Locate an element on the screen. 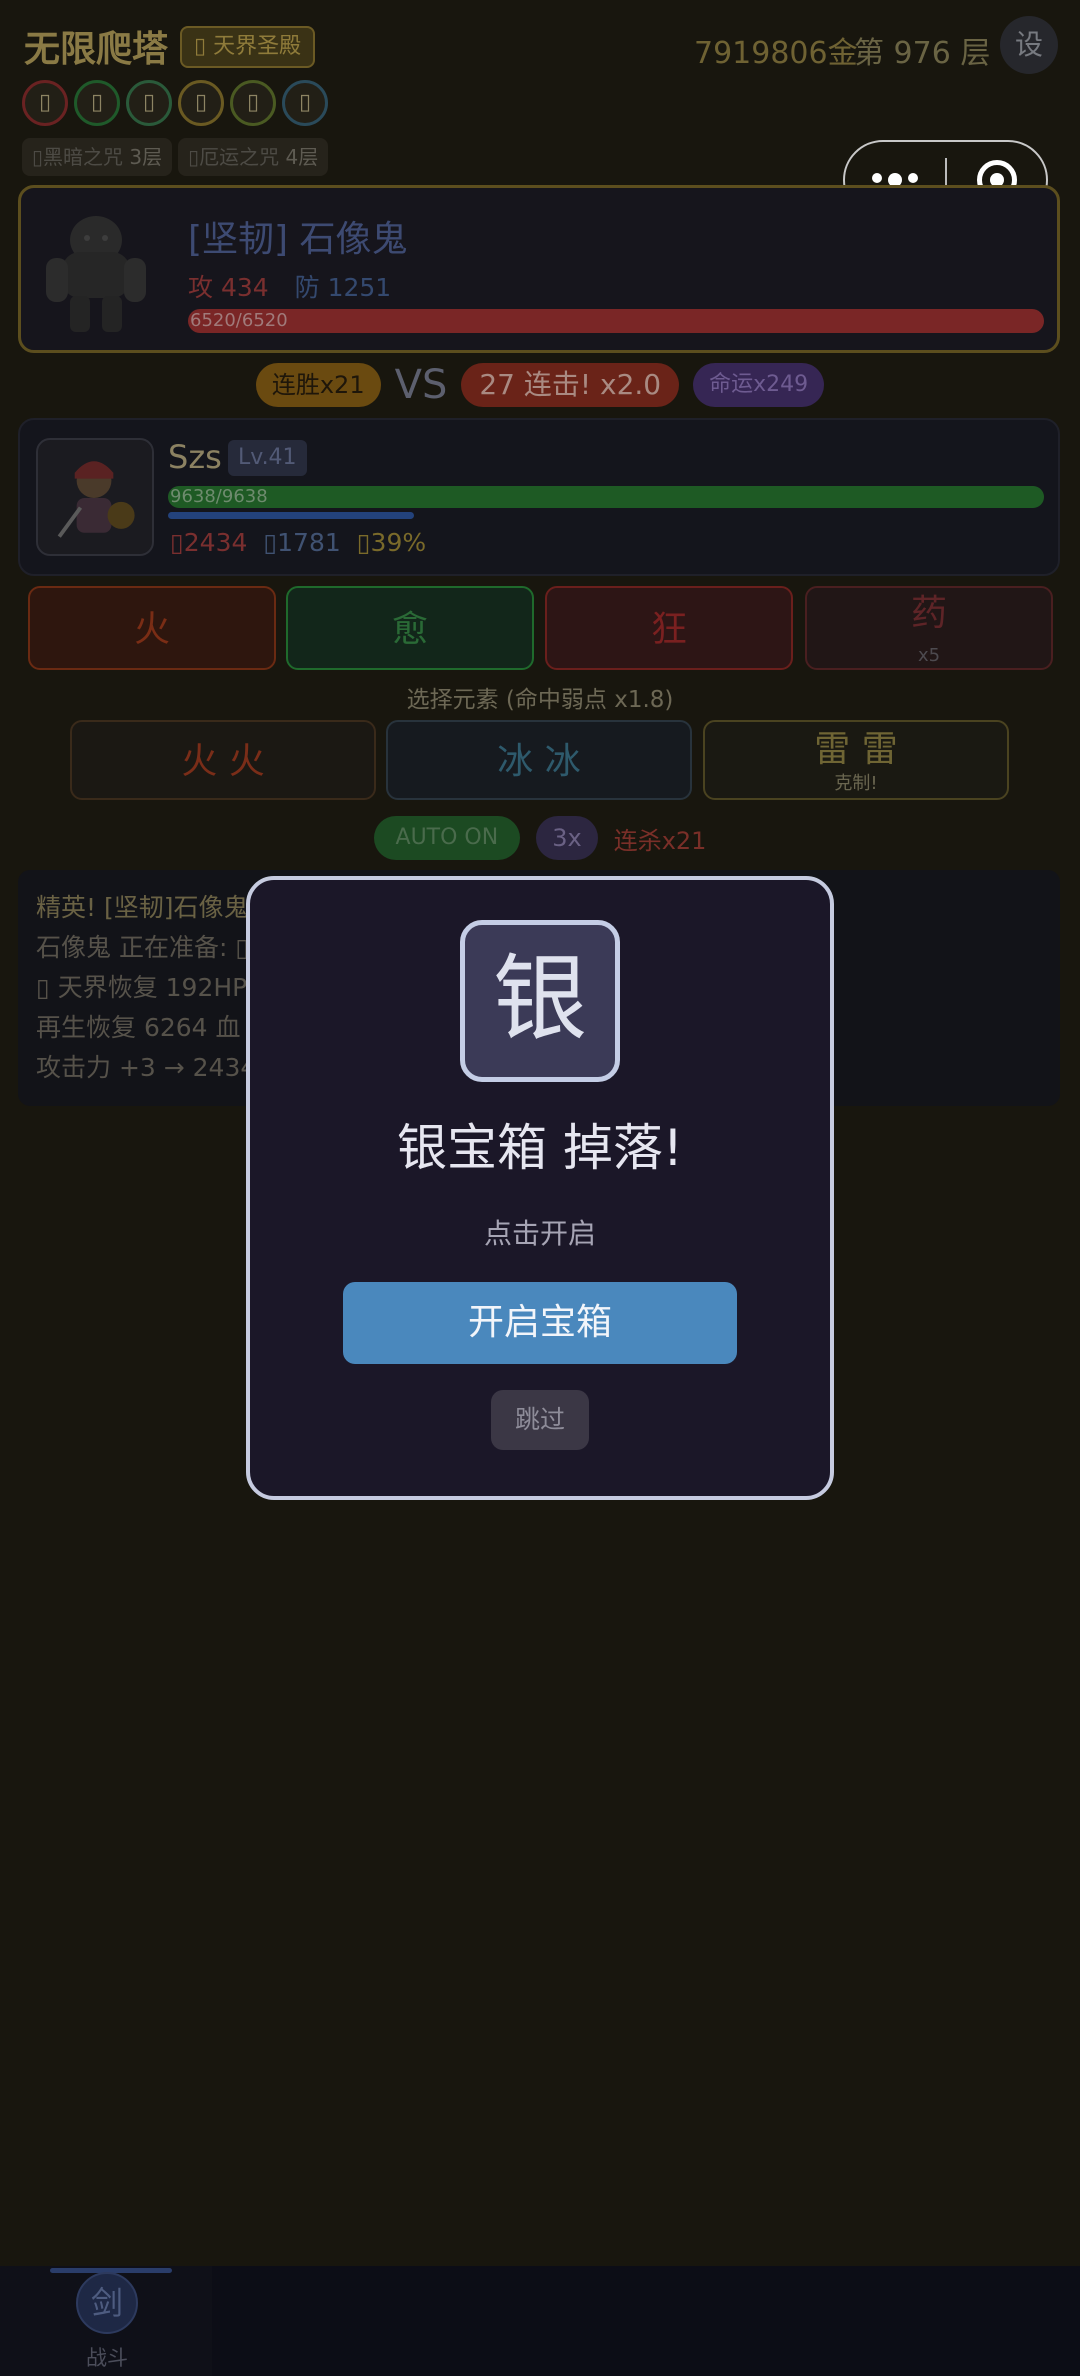 This screenshot has width=1080, height=2376. vs-label: VS is located at coordinates (421, 385).